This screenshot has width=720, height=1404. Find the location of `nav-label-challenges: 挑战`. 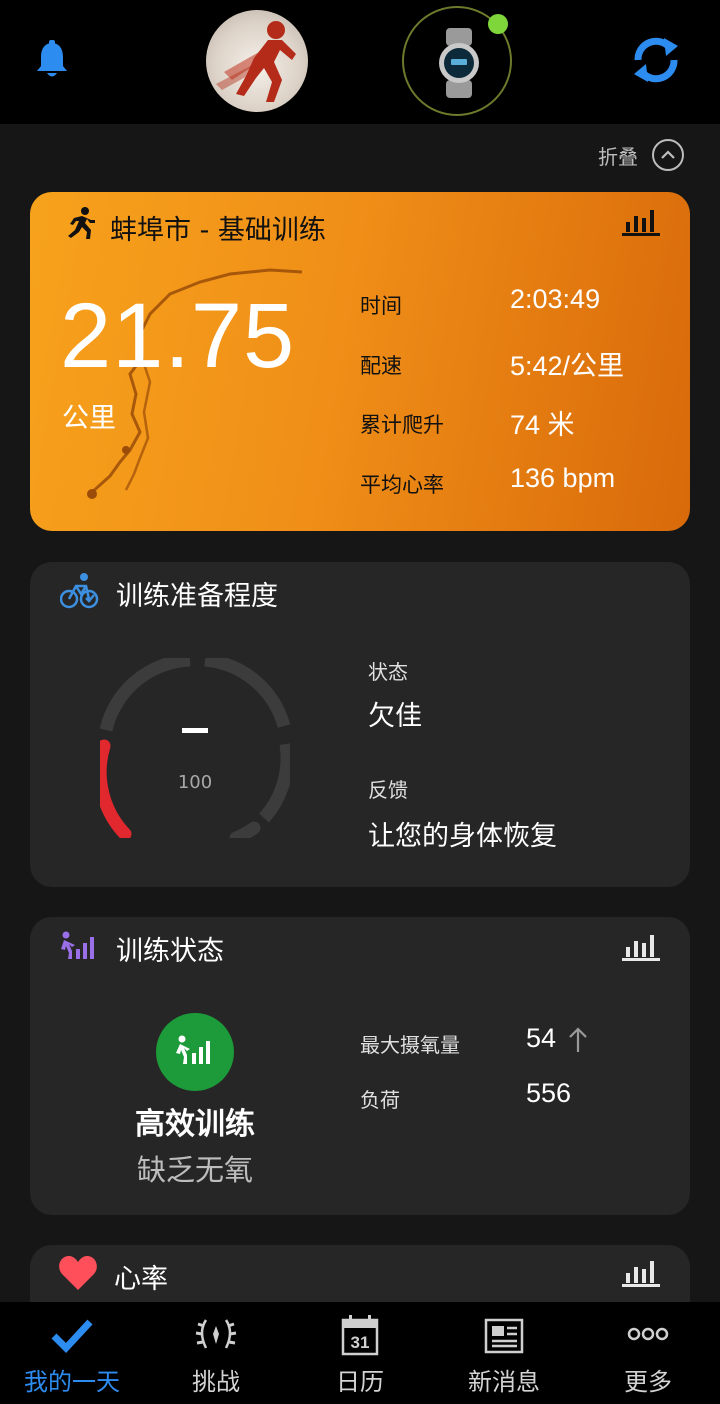

nav-label-challenges: 挑战 is located at coordinates (216, 1382).